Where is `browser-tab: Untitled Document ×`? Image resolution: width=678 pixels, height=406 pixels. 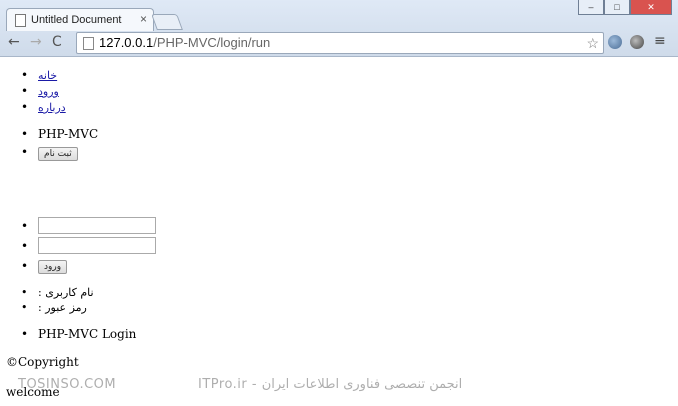 browser-tab: Untitled Document × is located at coordinates (80, 19).